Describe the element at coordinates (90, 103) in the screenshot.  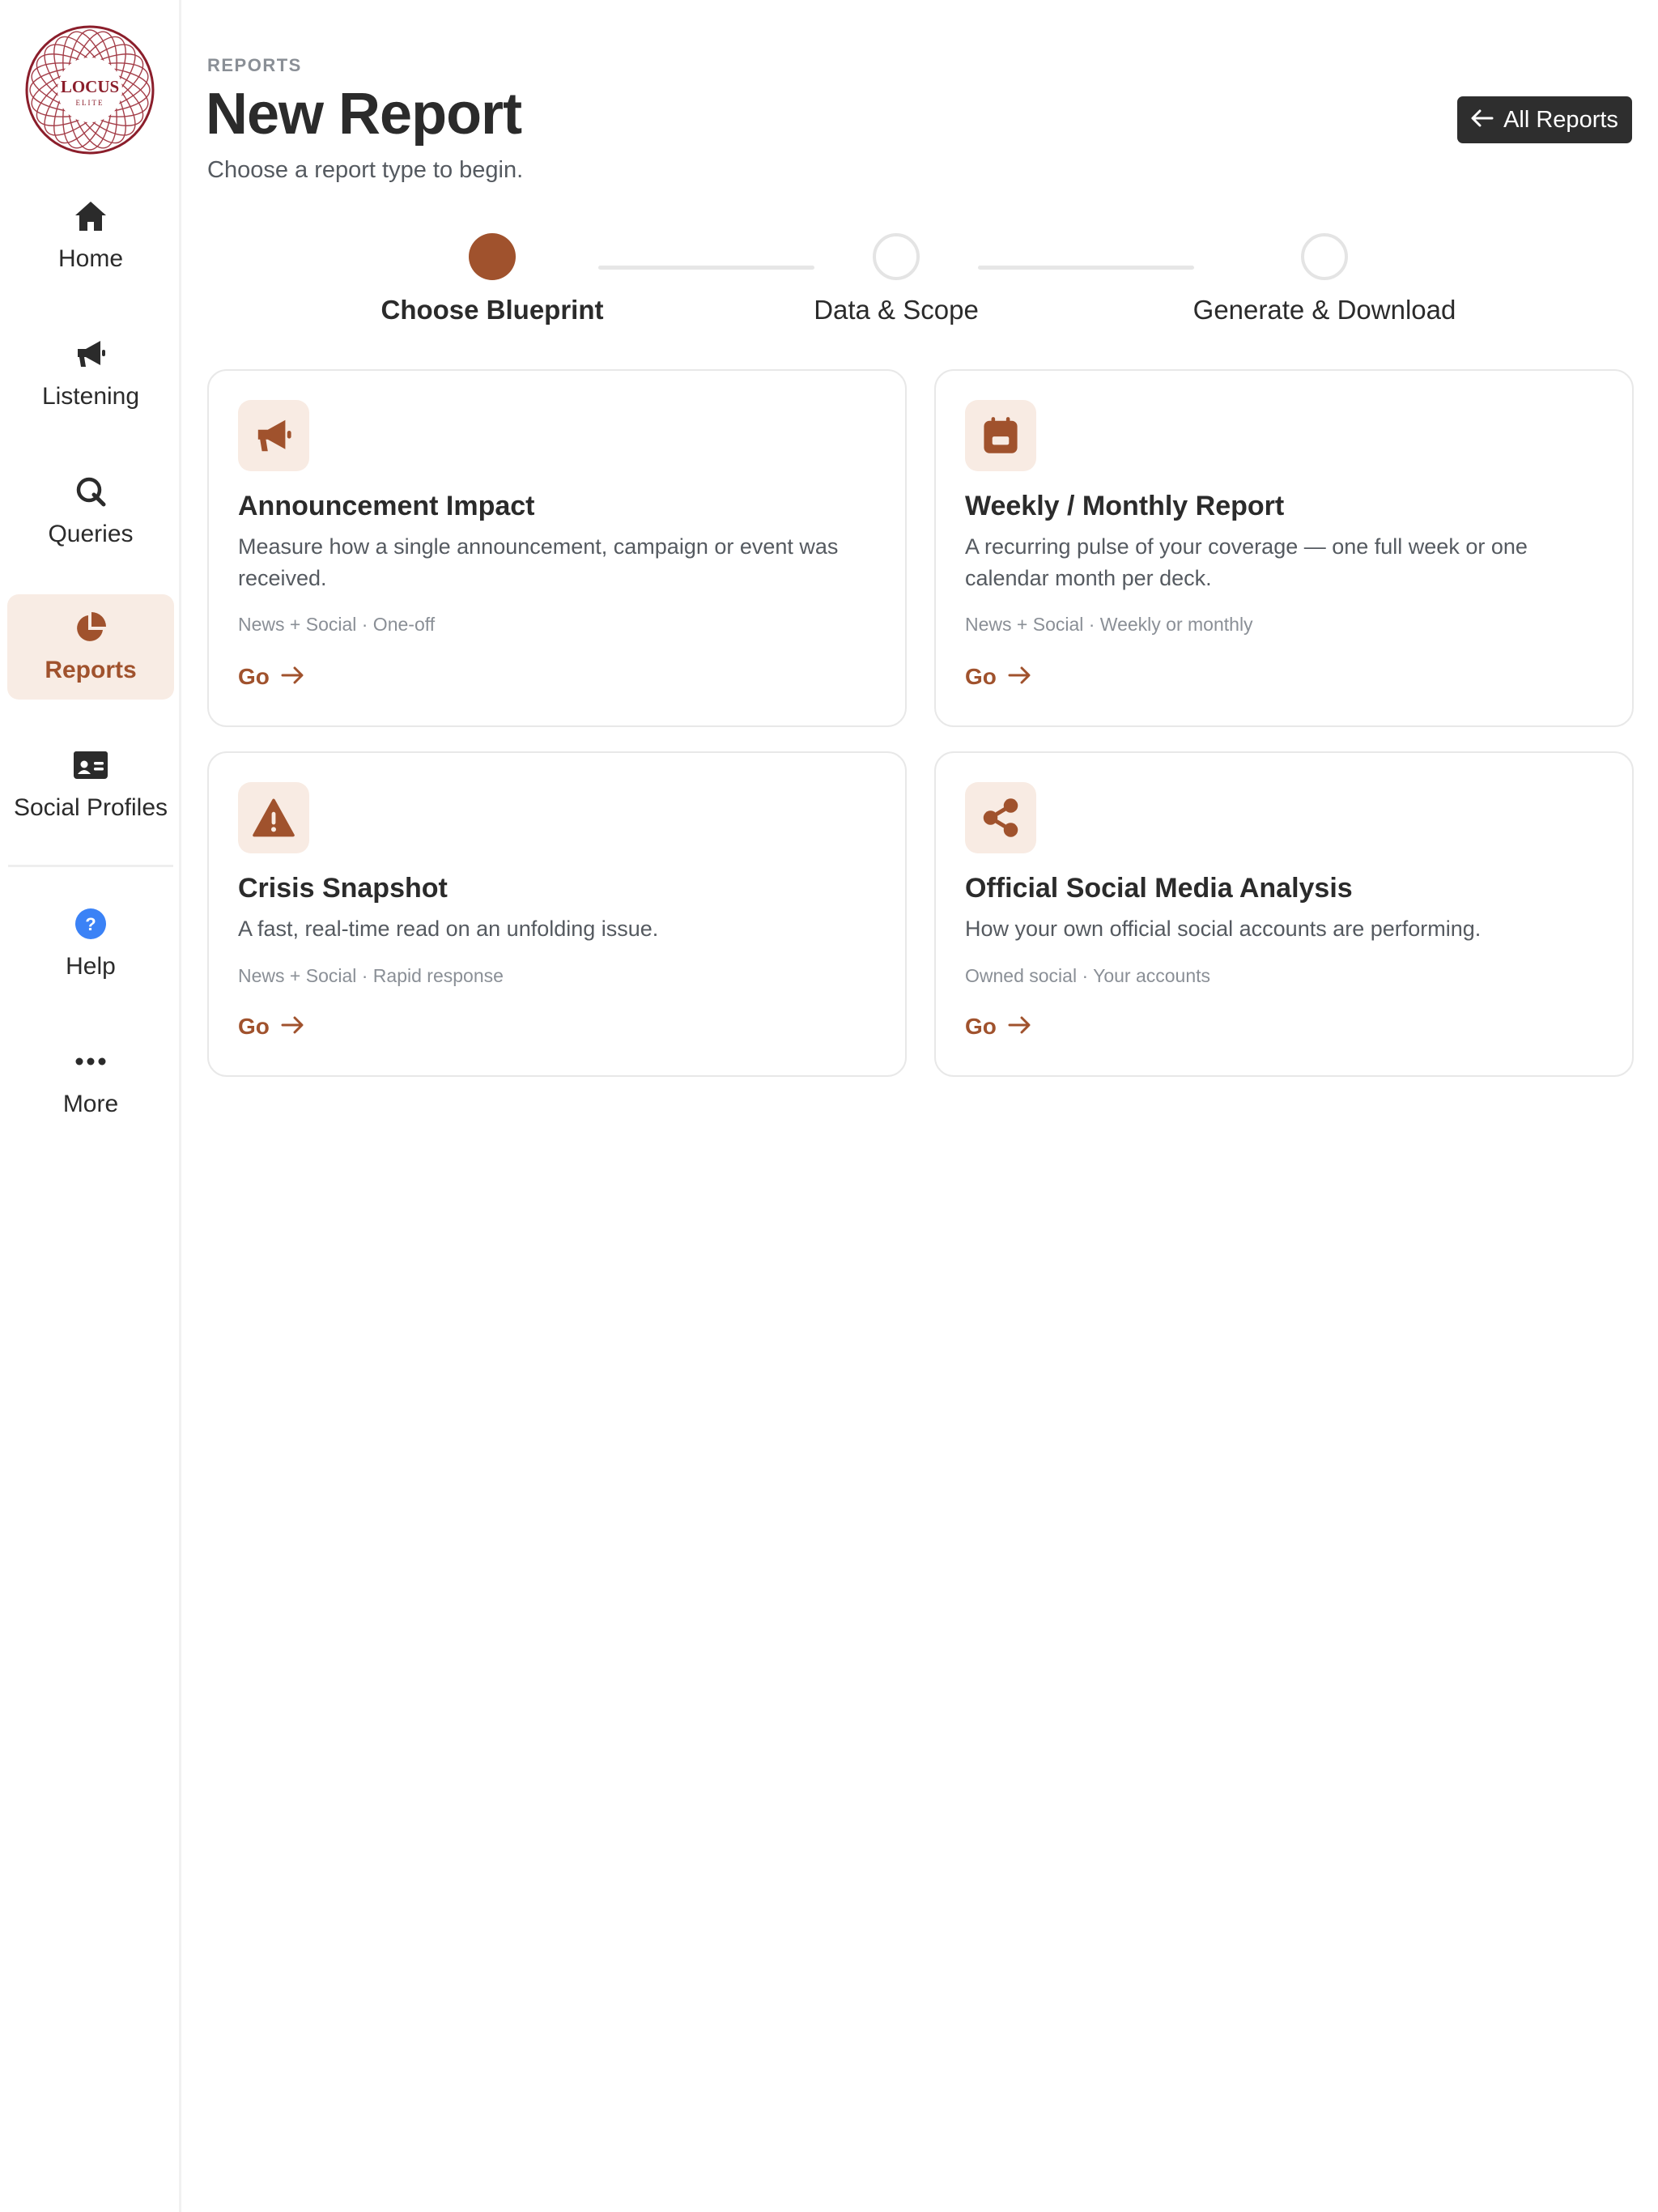
I see `svg-text: ELITE` at that location.